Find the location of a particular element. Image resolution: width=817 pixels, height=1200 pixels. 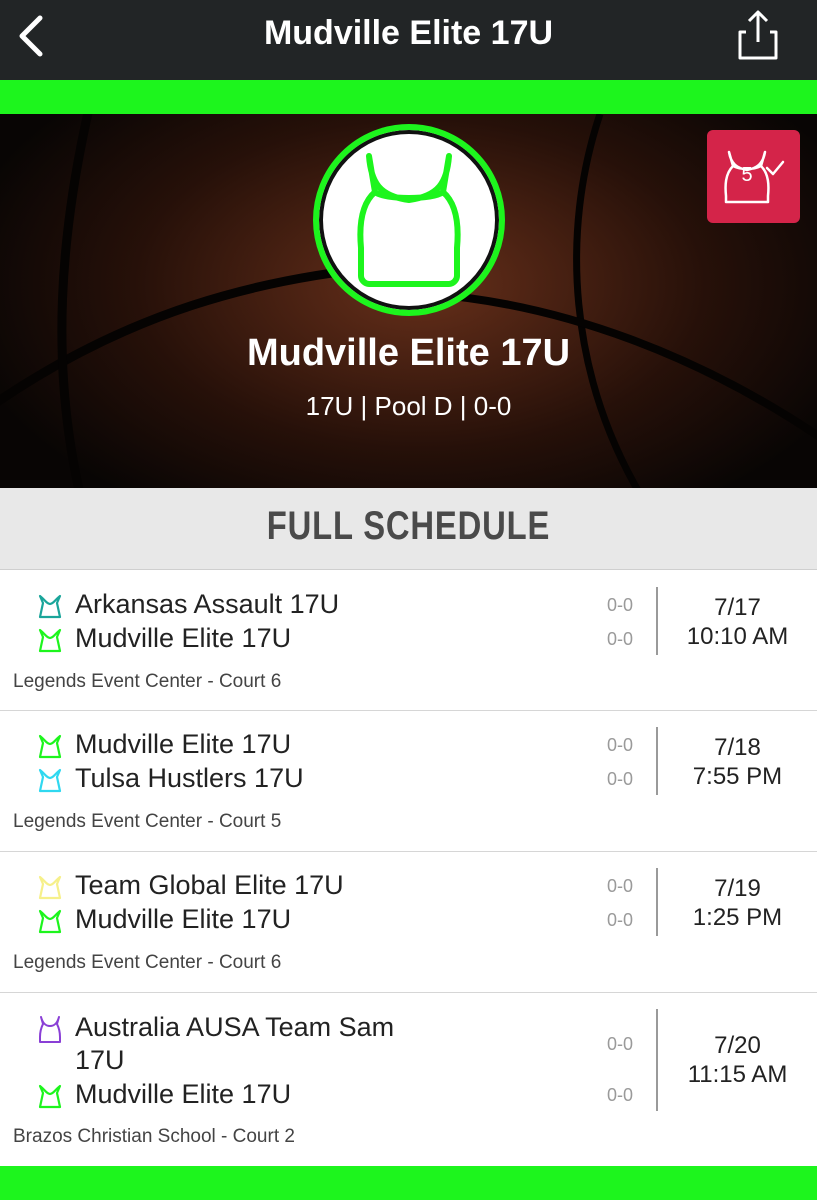

team-name: Team Global Elite 17U is located at coordinates (209, 885).